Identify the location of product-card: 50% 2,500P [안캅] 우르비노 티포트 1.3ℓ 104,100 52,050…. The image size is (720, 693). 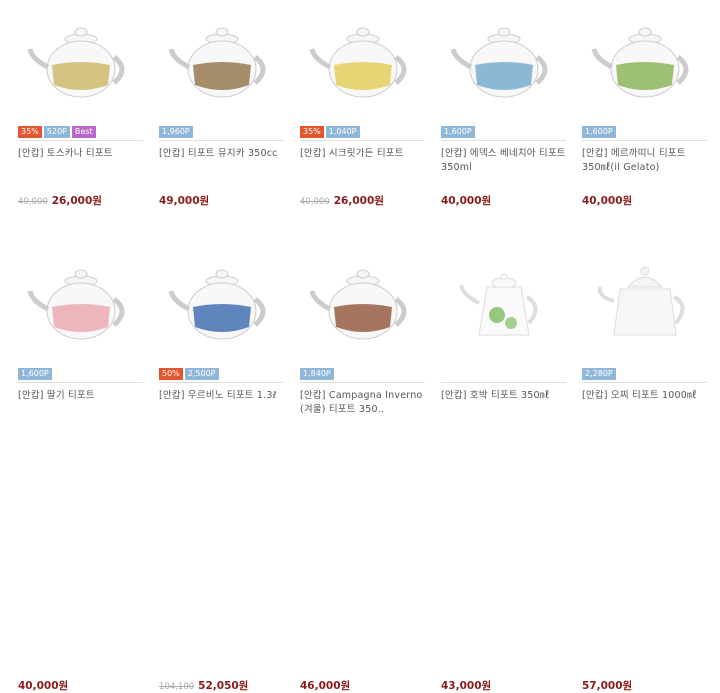
(221, 472).